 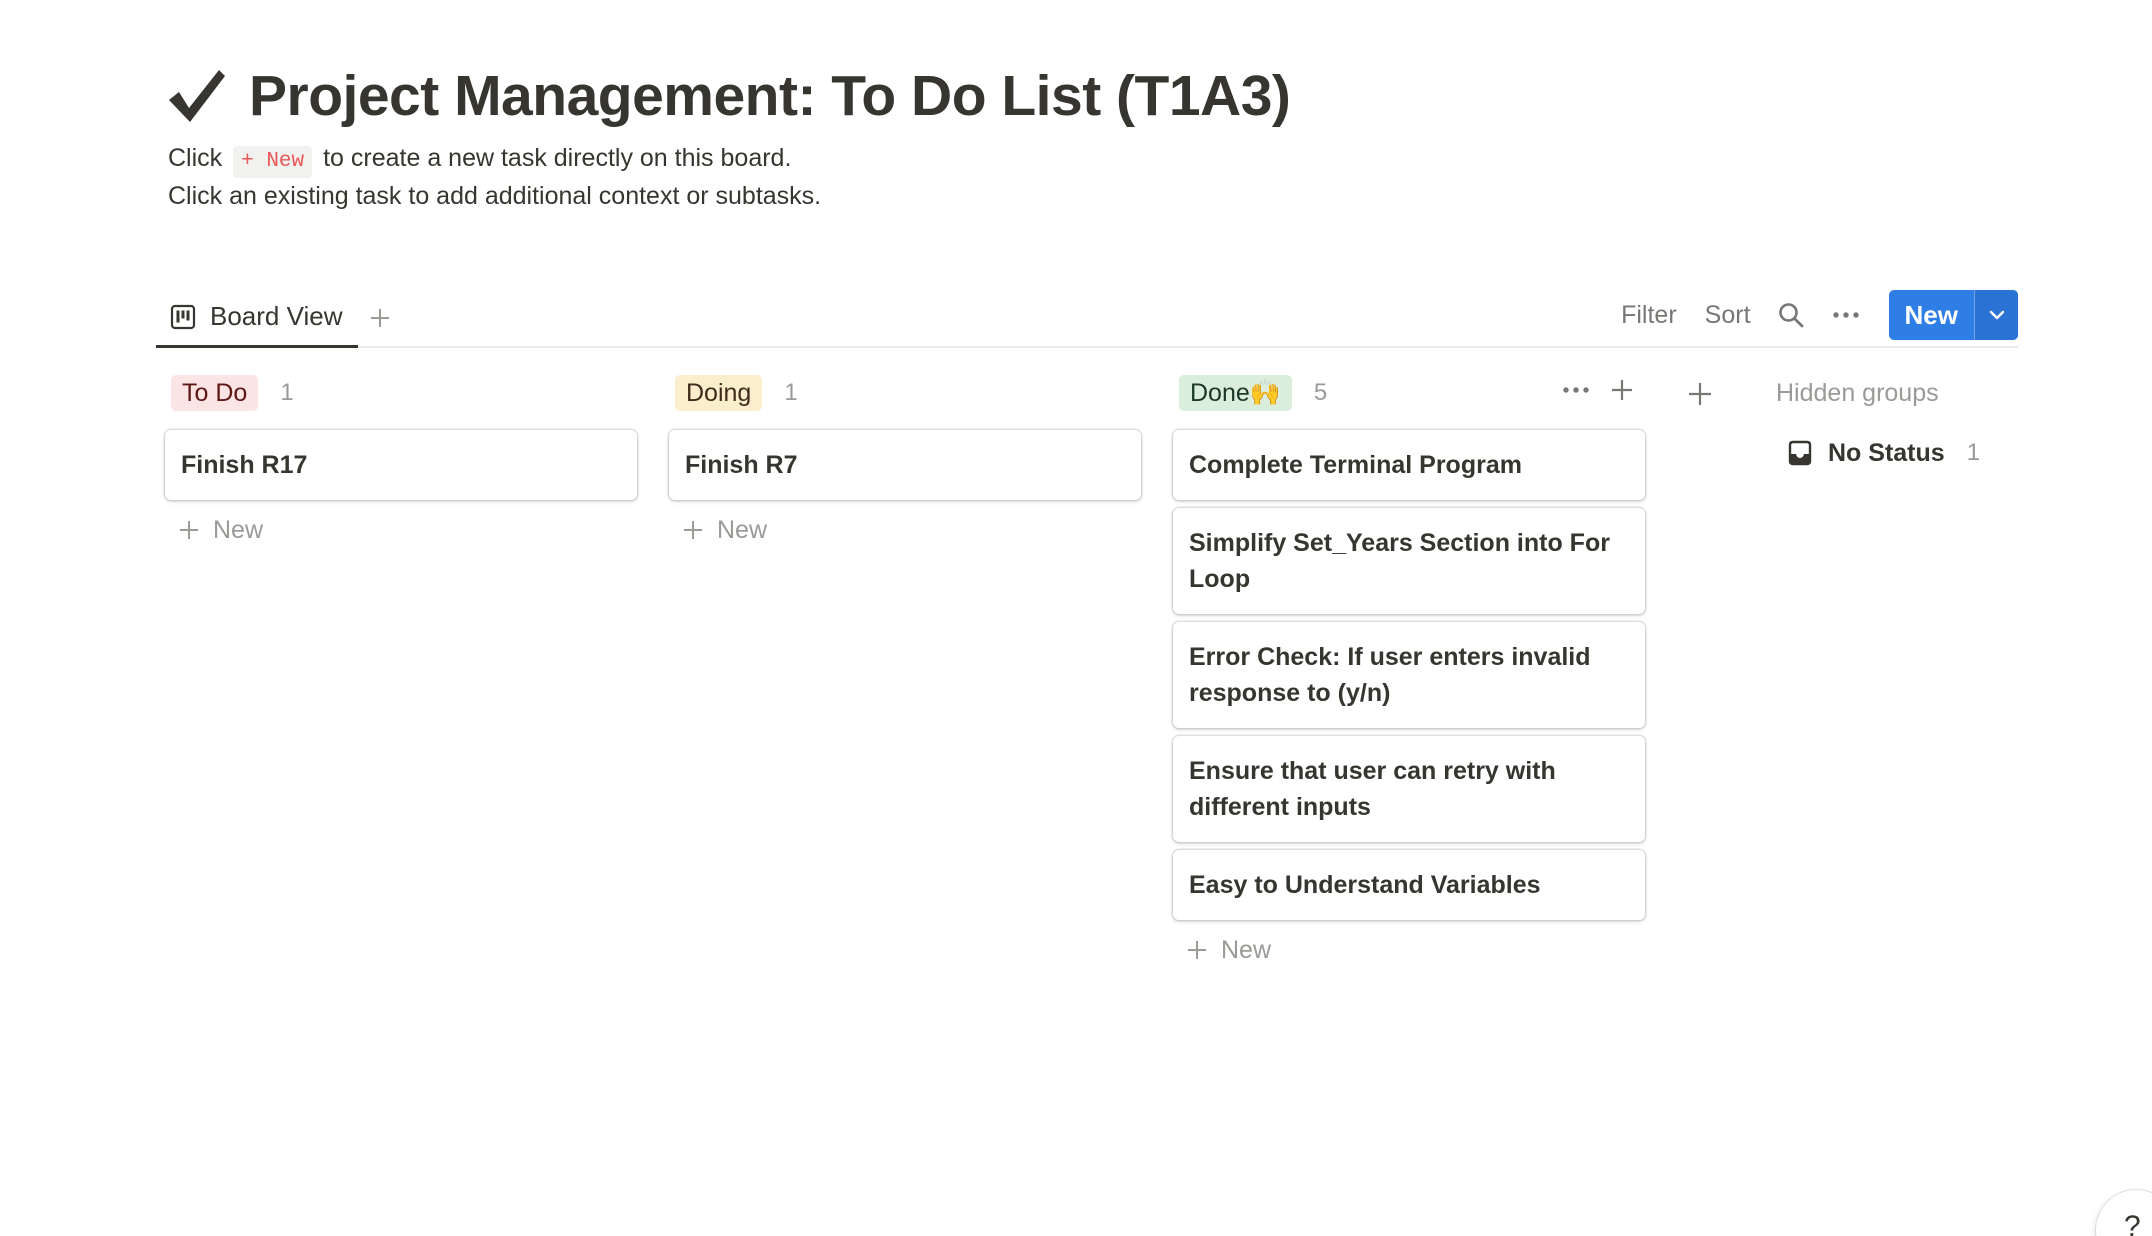 What do you see at coordinates (1728, 315) in the screenshot?
I see `sort-button: Sort` at bounding box center [1728, 315].